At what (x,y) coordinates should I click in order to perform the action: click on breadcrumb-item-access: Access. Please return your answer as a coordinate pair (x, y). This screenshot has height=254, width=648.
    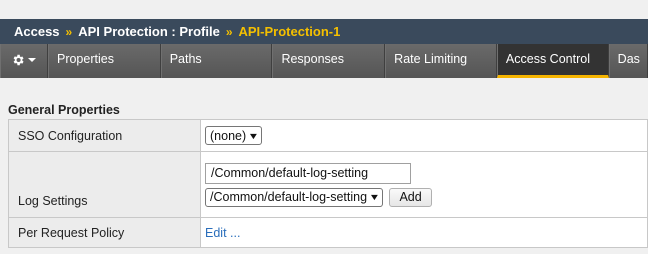
    Looking at the image, I should click on (37, 31).